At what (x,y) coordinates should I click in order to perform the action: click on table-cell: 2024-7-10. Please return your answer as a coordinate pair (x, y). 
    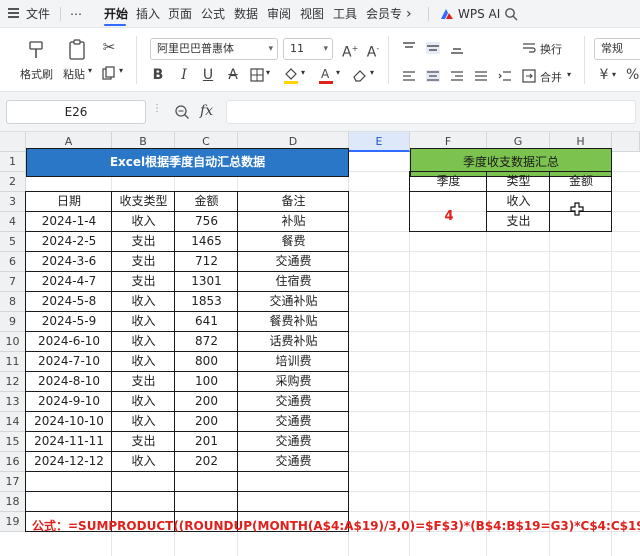
    Looking at the image, I should click on (69, 362).